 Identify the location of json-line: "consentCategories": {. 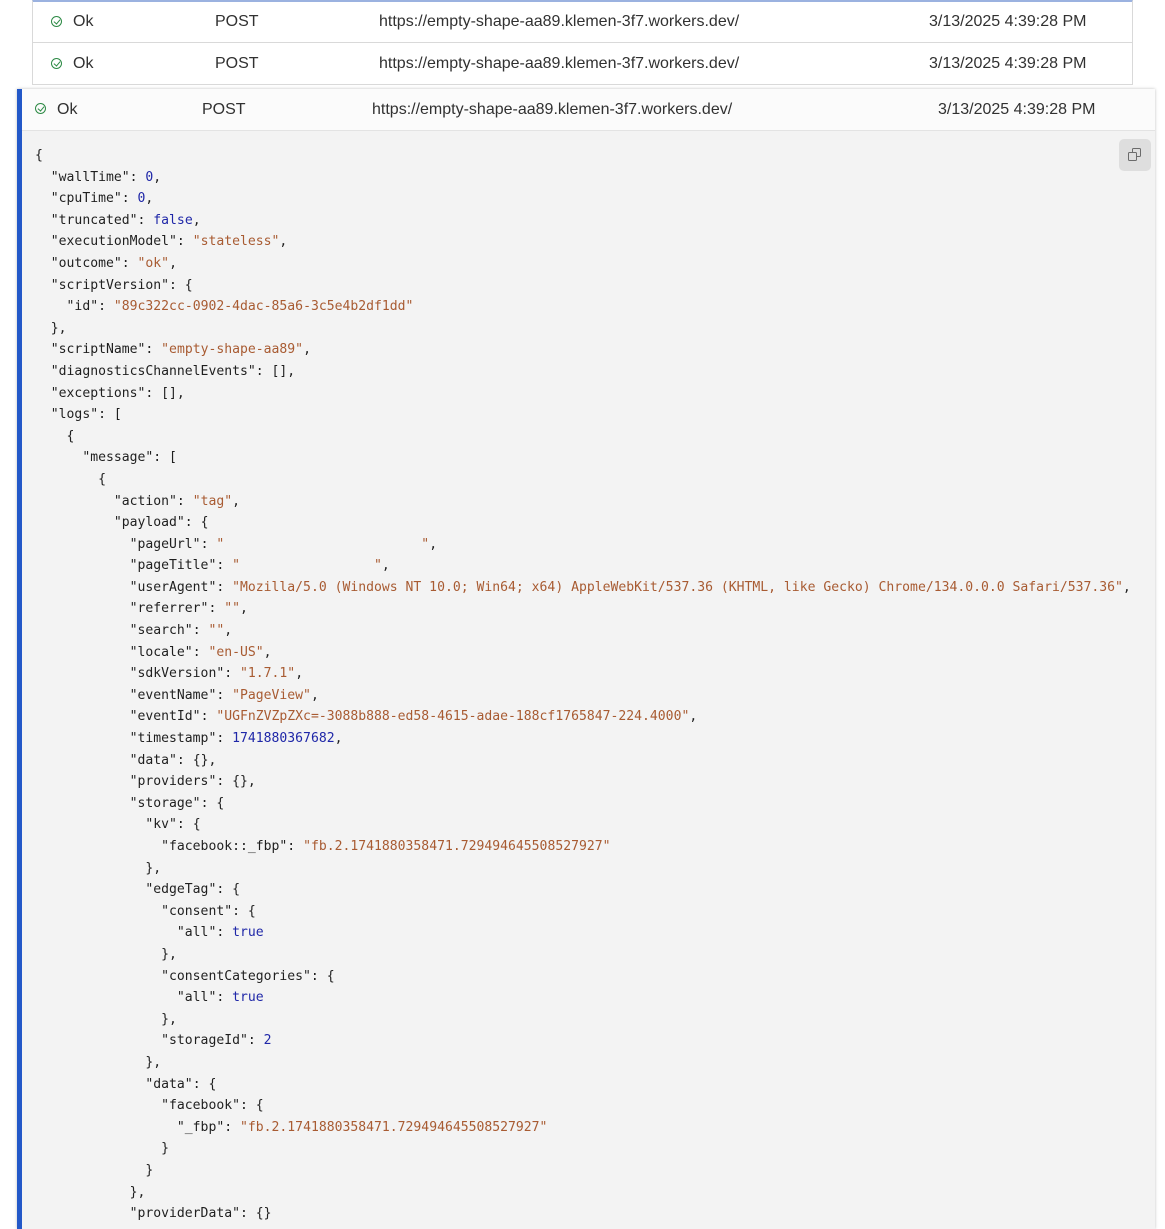
(583, 977).